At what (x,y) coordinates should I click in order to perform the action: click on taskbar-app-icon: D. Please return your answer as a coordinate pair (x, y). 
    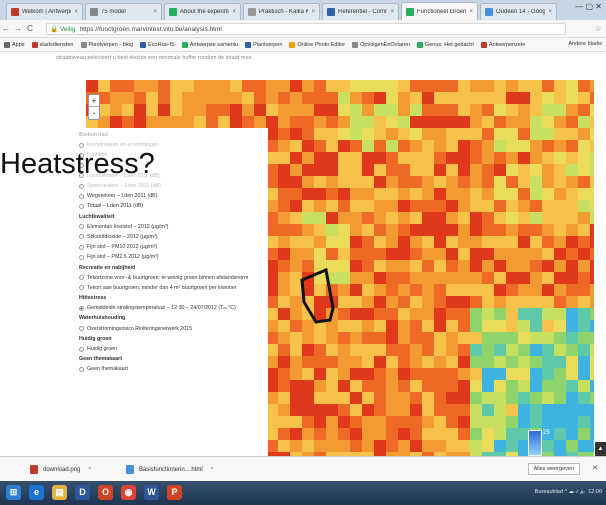
    Looking at the image, I should click on (82, 492).